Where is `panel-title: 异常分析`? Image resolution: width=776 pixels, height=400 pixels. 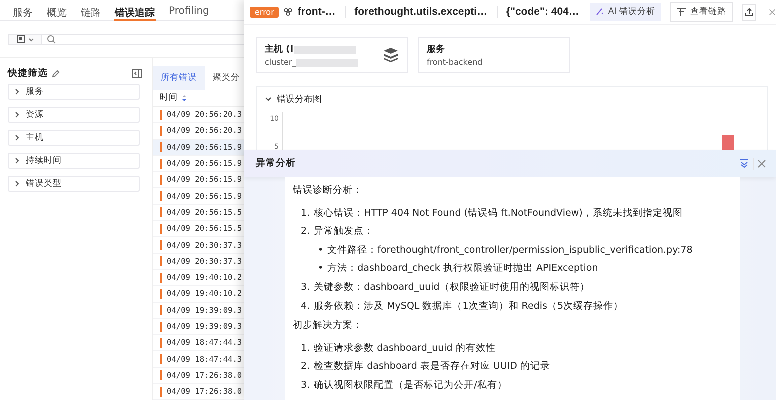
panel-title: 异常分析 is located at coordinates (276, 163).